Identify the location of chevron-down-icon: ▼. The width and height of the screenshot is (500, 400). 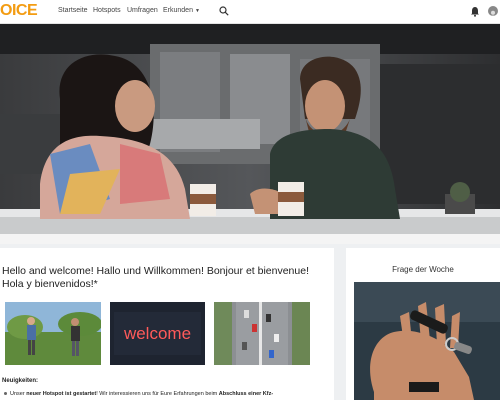
(197, 11).